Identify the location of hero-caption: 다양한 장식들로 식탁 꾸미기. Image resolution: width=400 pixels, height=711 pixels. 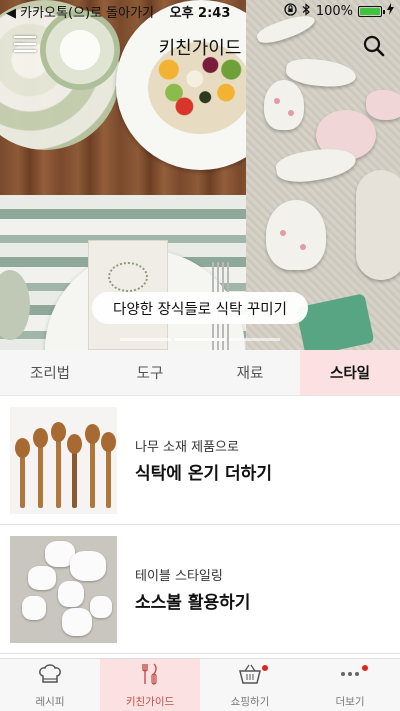
(200, 308).